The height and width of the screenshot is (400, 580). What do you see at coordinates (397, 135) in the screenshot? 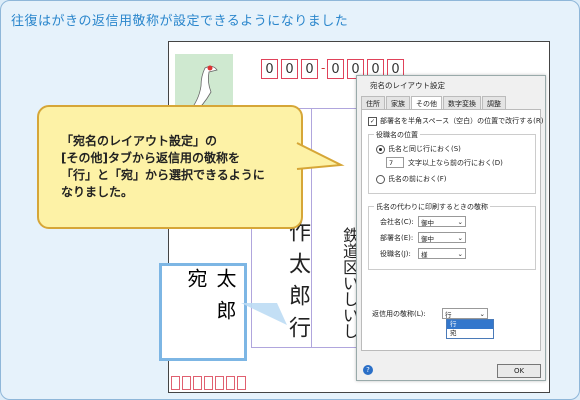
I see `position-group-label: 役職名の位置` at bounding box center [397, 135].